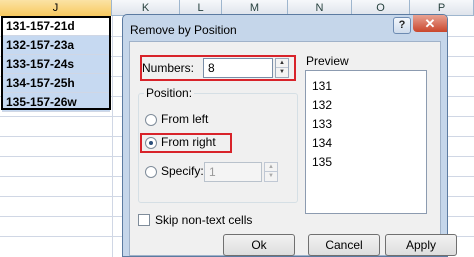 Image resolution: width=474 pixels, height=257 pixels. What do you see at coordinates (56, 8) in the screenshot?
I see `column-header-j: J` at bounding box center [56, 8].